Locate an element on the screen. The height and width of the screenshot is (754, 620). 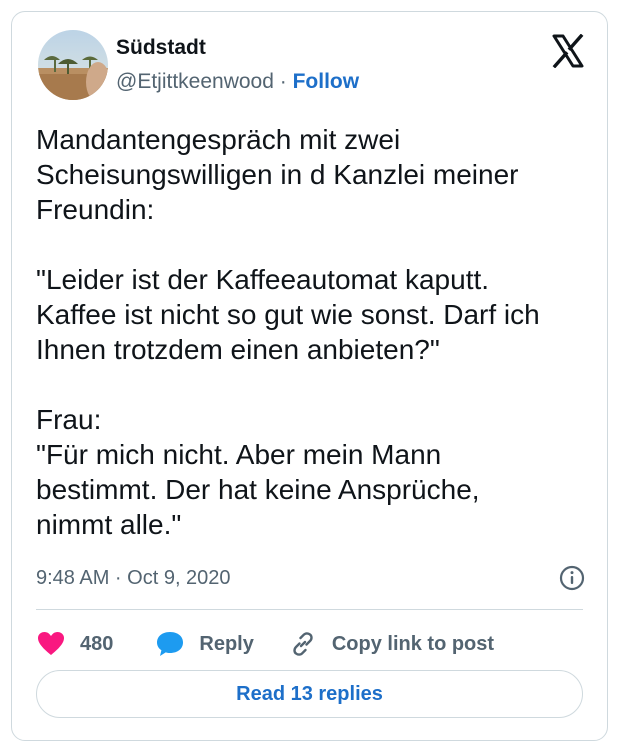
read-replies-button: Read 13 replies is located at coordinates (309, 694).